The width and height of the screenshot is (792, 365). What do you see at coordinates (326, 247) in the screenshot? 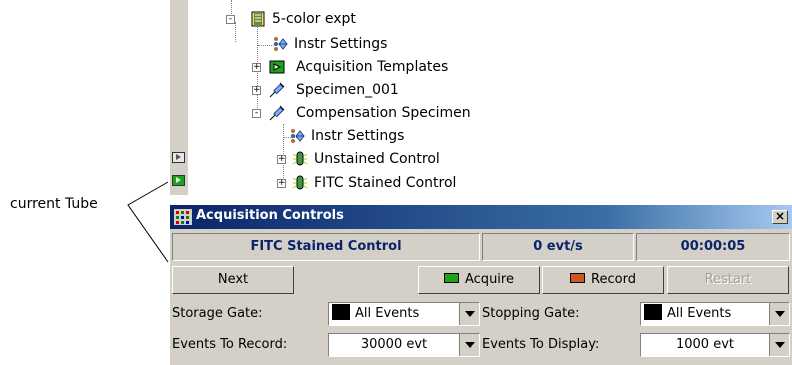
I see `current-tube-name: FITC Stained Control` at bounding box center [326, 247].